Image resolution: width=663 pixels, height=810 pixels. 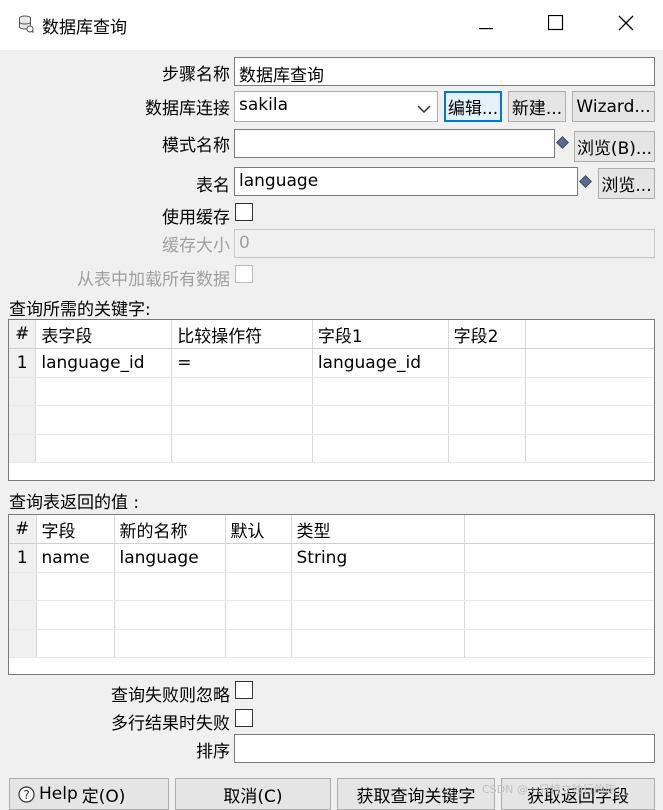 What do you see at coordinates (380, 334) in the screenshot?
I see `keys-col-field1: 字段1` at bounding box center [380, 334].